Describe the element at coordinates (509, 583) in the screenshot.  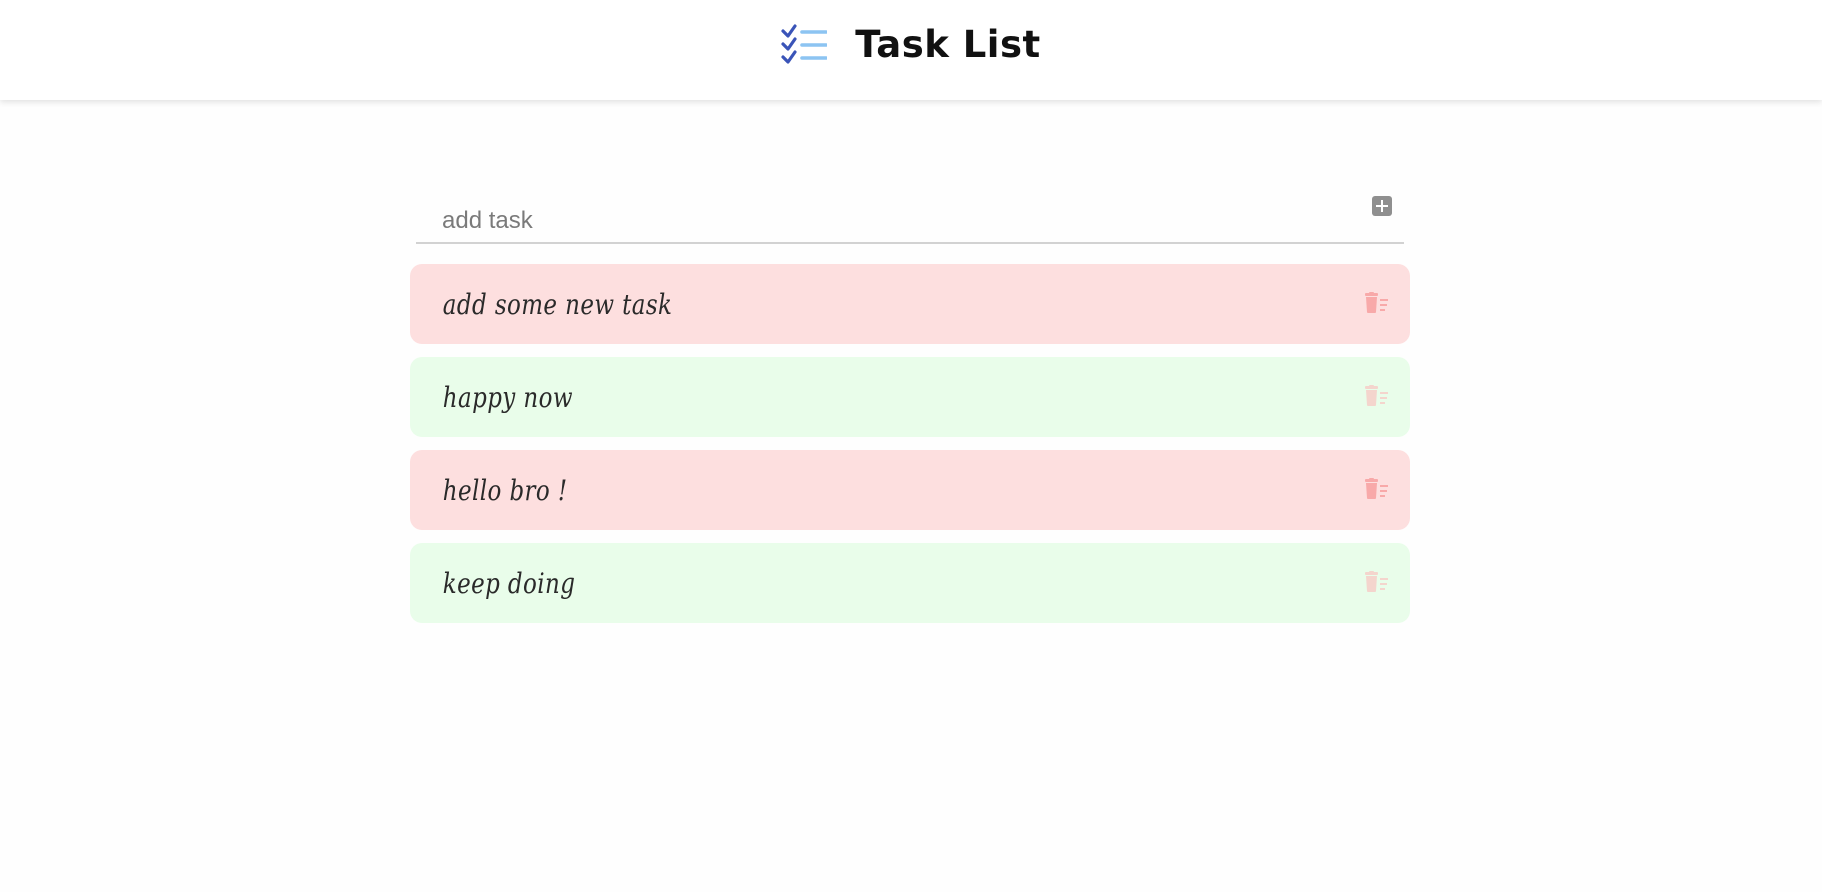
I see `task-text: keep doing` at that location.